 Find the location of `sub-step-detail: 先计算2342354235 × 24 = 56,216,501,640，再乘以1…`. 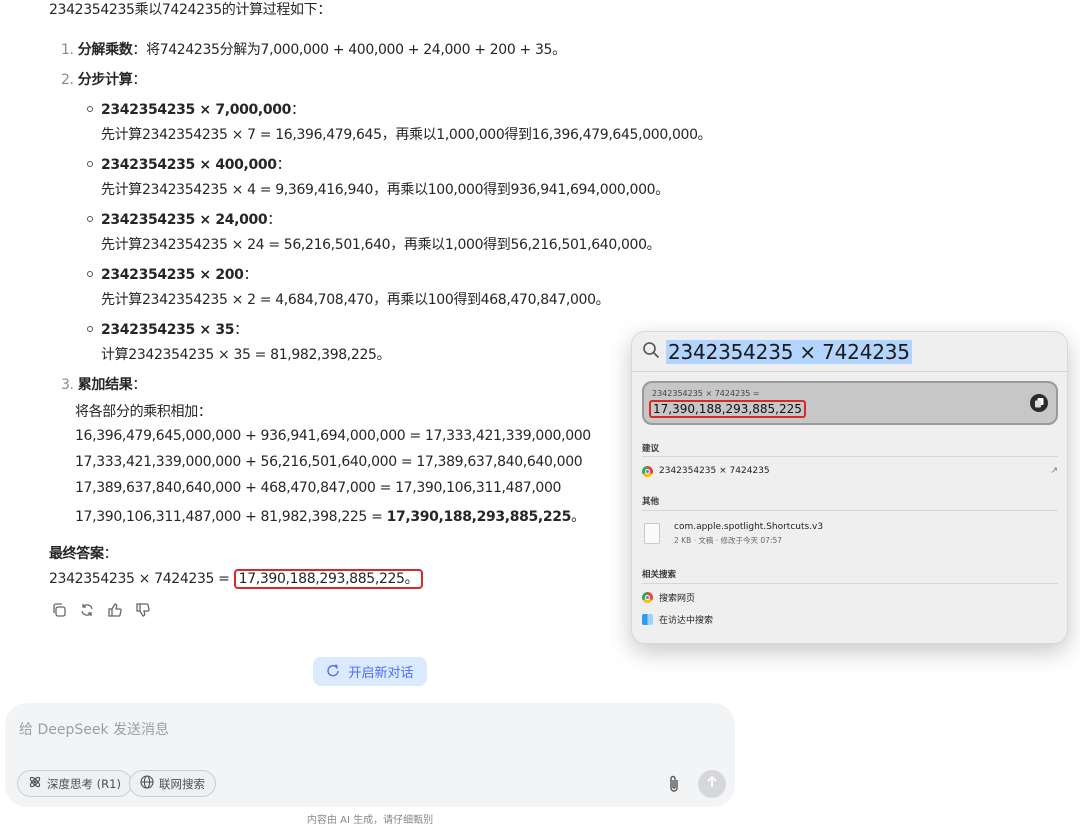

sub-step-detail: 先计算2342354235 × 24 = 56,216,501,640，再乘以1… is located at coordinates (381, 245).